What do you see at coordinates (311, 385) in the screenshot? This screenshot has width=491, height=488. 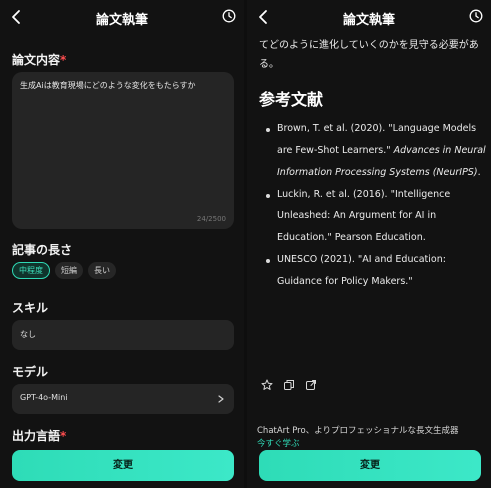 I see `share-icon` at bounding box center [311, 385].